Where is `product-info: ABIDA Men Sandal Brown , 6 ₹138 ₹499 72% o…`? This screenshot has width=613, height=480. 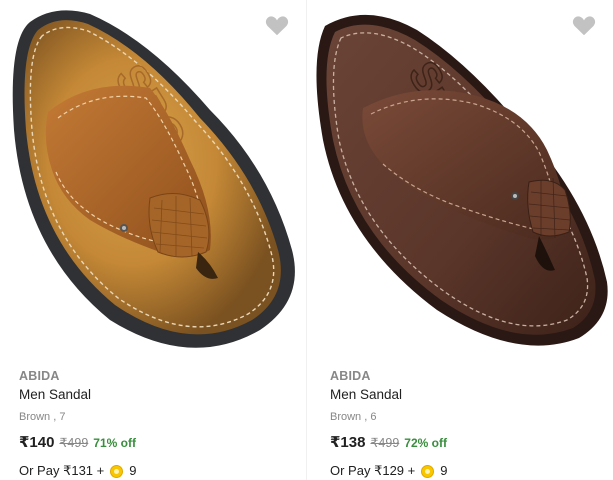
product-info: ABIDA Men Sandal Brown , 6 ₹138 ₹499 72% o… is located at coordinates (470, 424).